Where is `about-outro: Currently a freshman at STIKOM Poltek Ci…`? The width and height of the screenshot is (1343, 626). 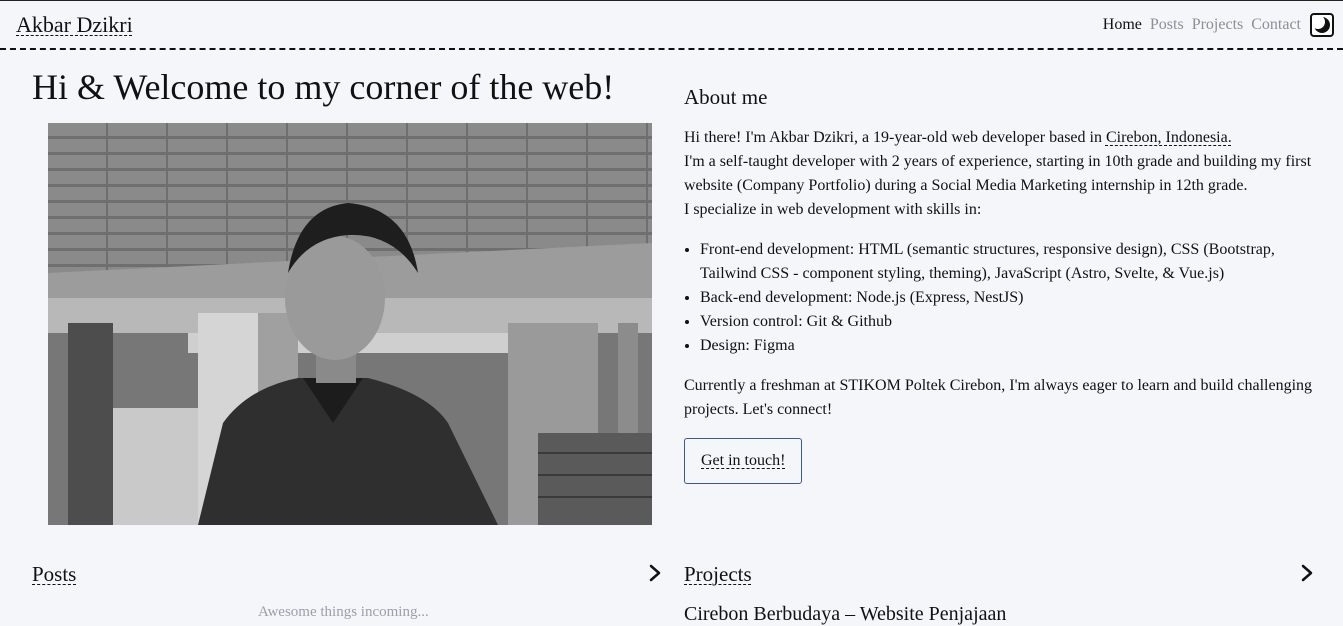 about-outro: Currently a freshman at STIKOM Poltek Ci… is located at coordinates (998, 397).